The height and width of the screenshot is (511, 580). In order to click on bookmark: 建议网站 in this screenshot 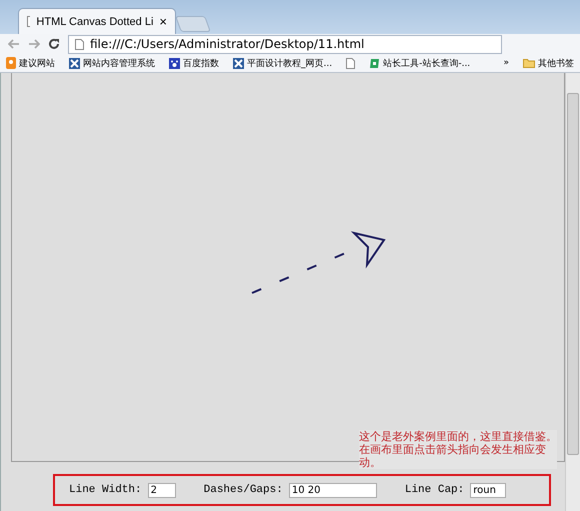, I will do `click(30, 63)`.